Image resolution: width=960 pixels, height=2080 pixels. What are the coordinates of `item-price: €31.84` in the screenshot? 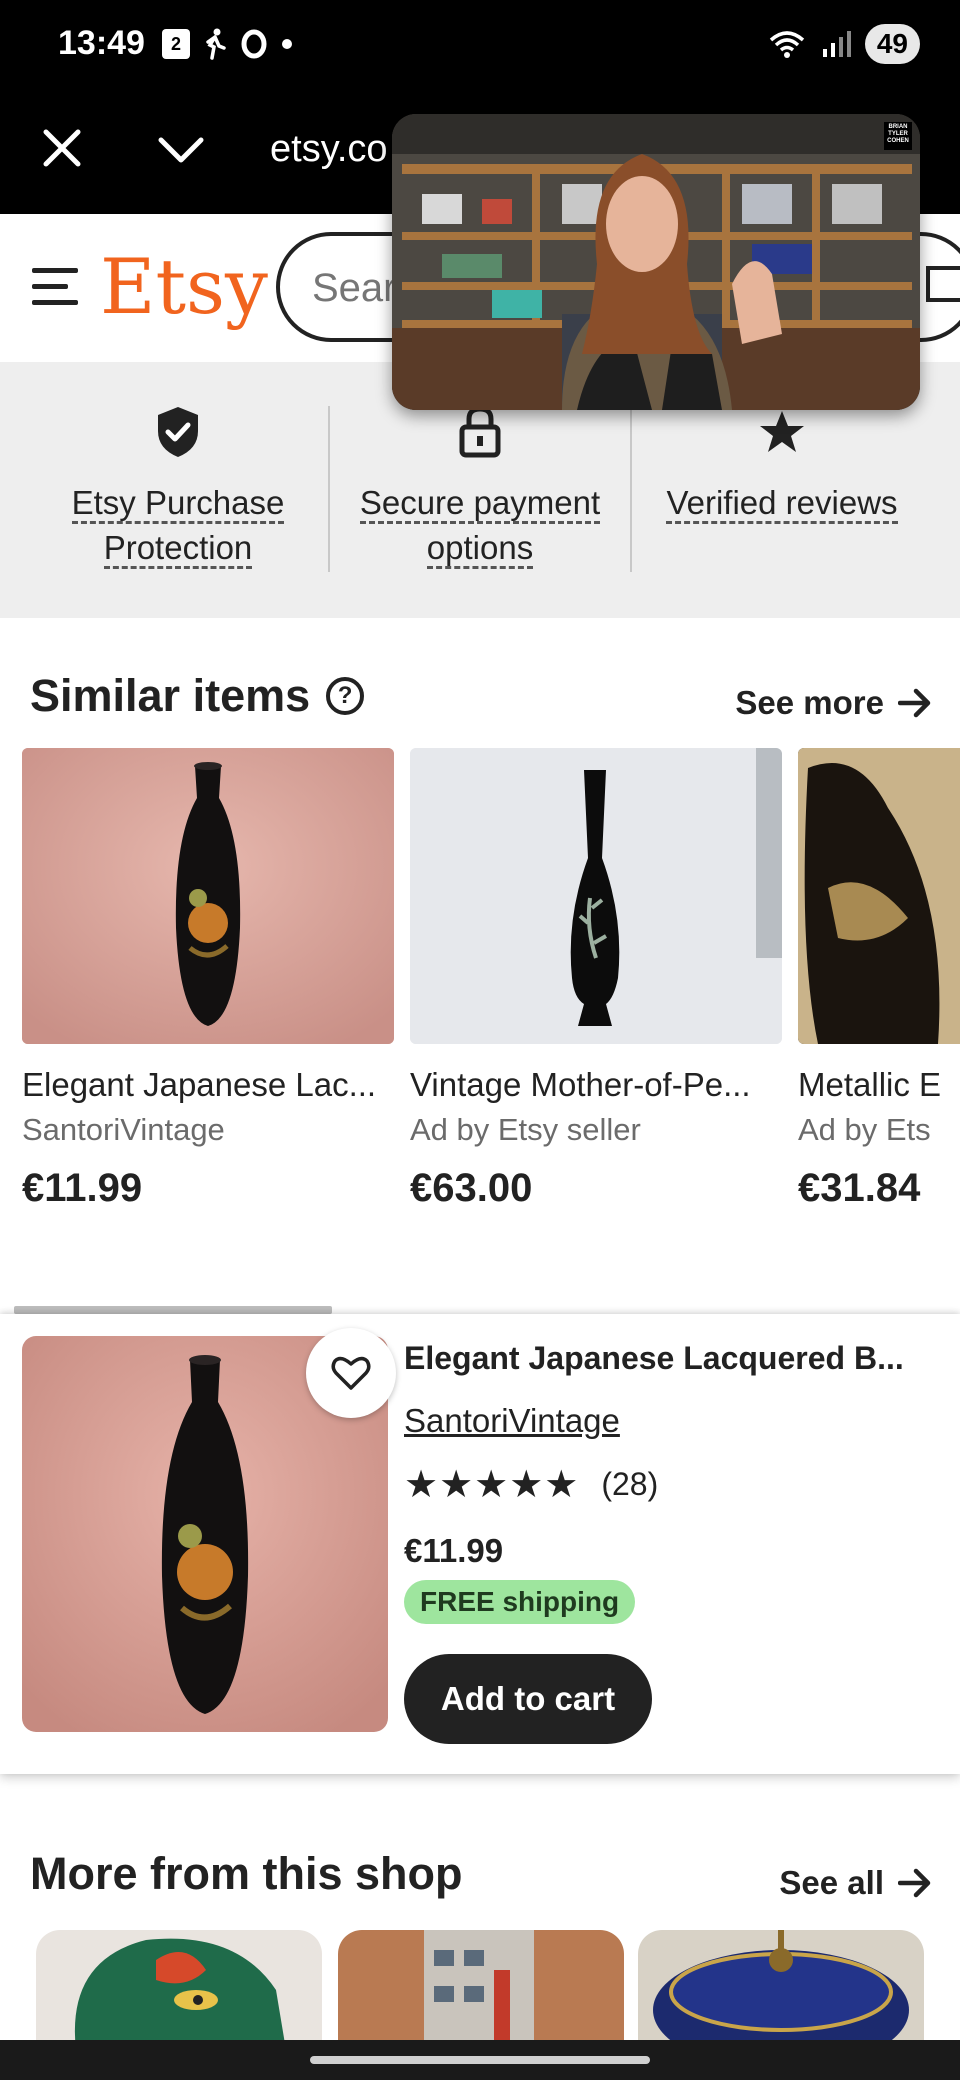 It's located at (859, 1188).